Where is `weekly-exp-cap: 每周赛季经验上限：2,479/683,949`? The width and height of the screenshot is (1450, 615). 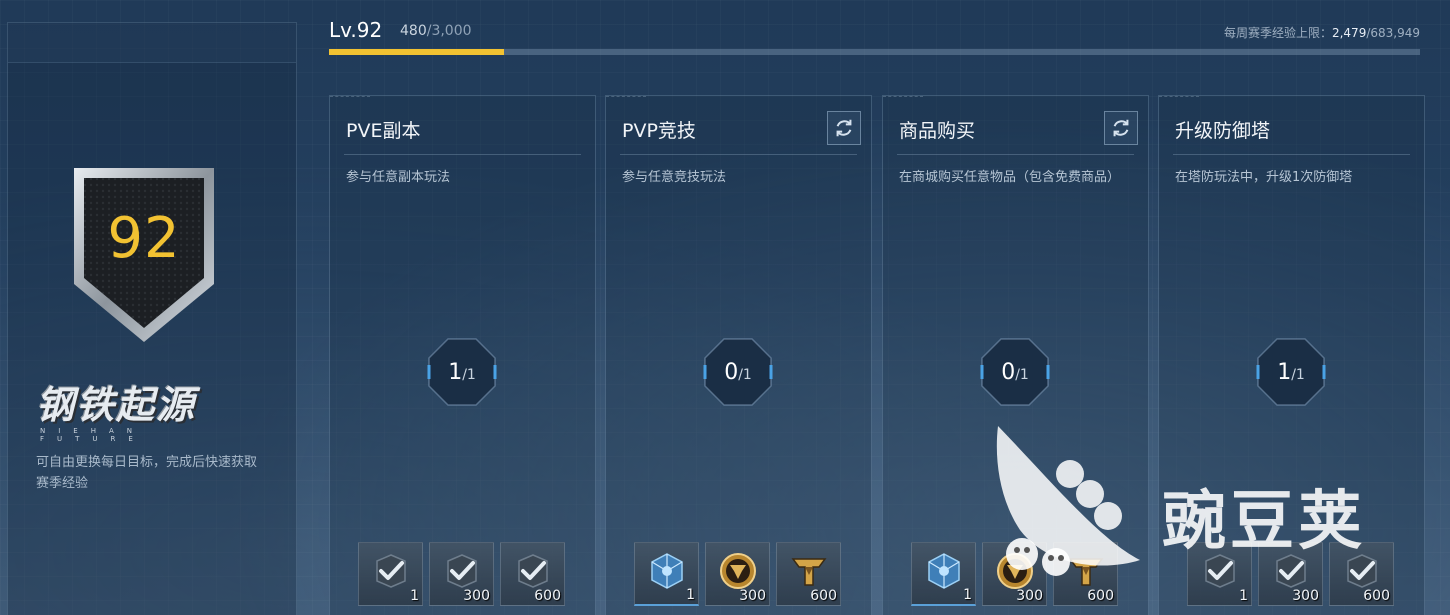 weekly-exp-cap: 每周赛季经验上限：2,479/683,949 is located at coordinates (1322, 32).